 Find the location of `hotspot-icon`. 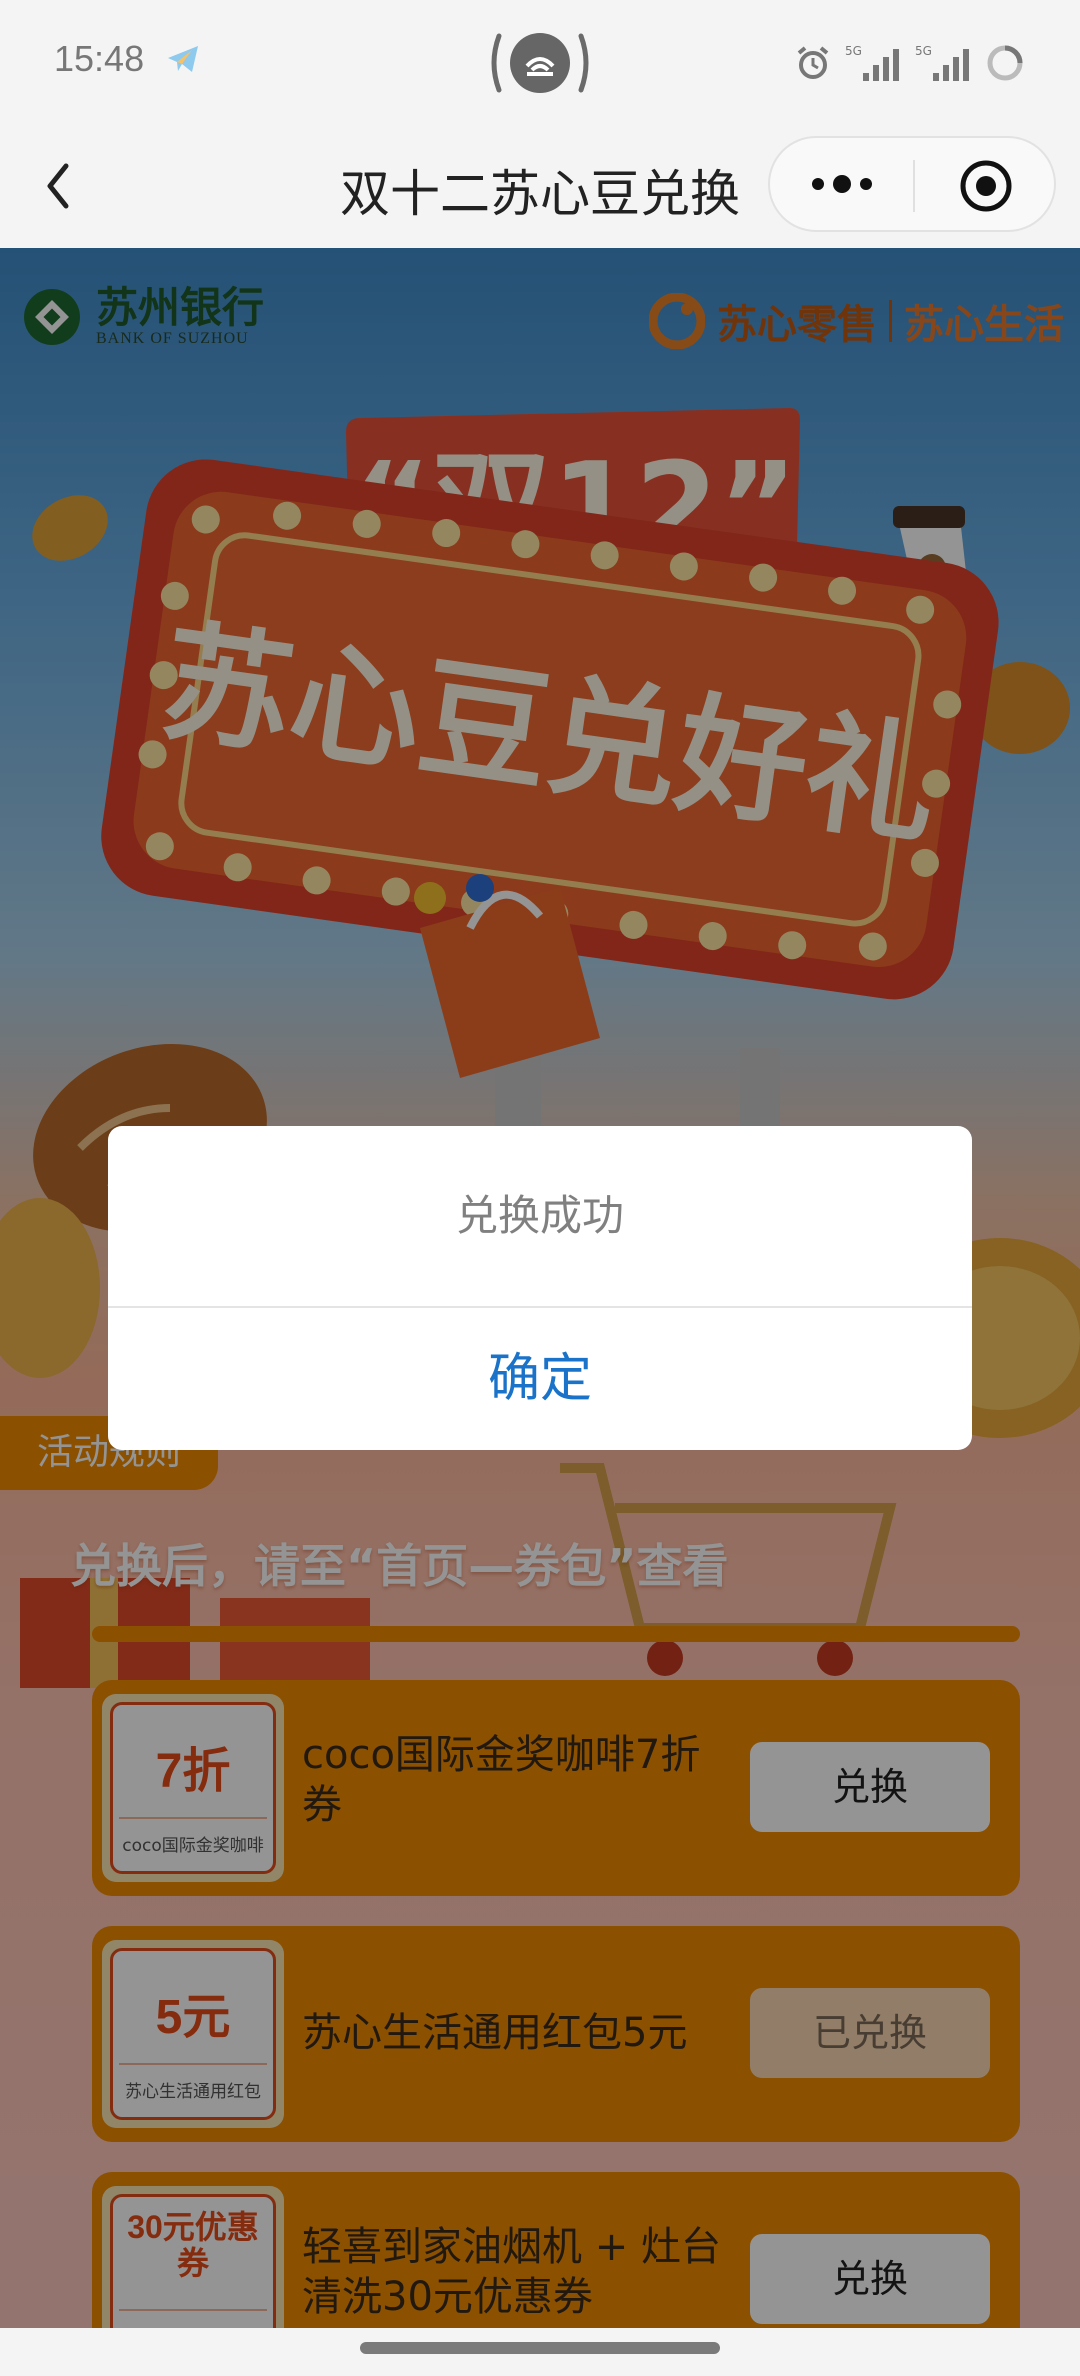

hotspot-icon is located at coordinates (540, 63).